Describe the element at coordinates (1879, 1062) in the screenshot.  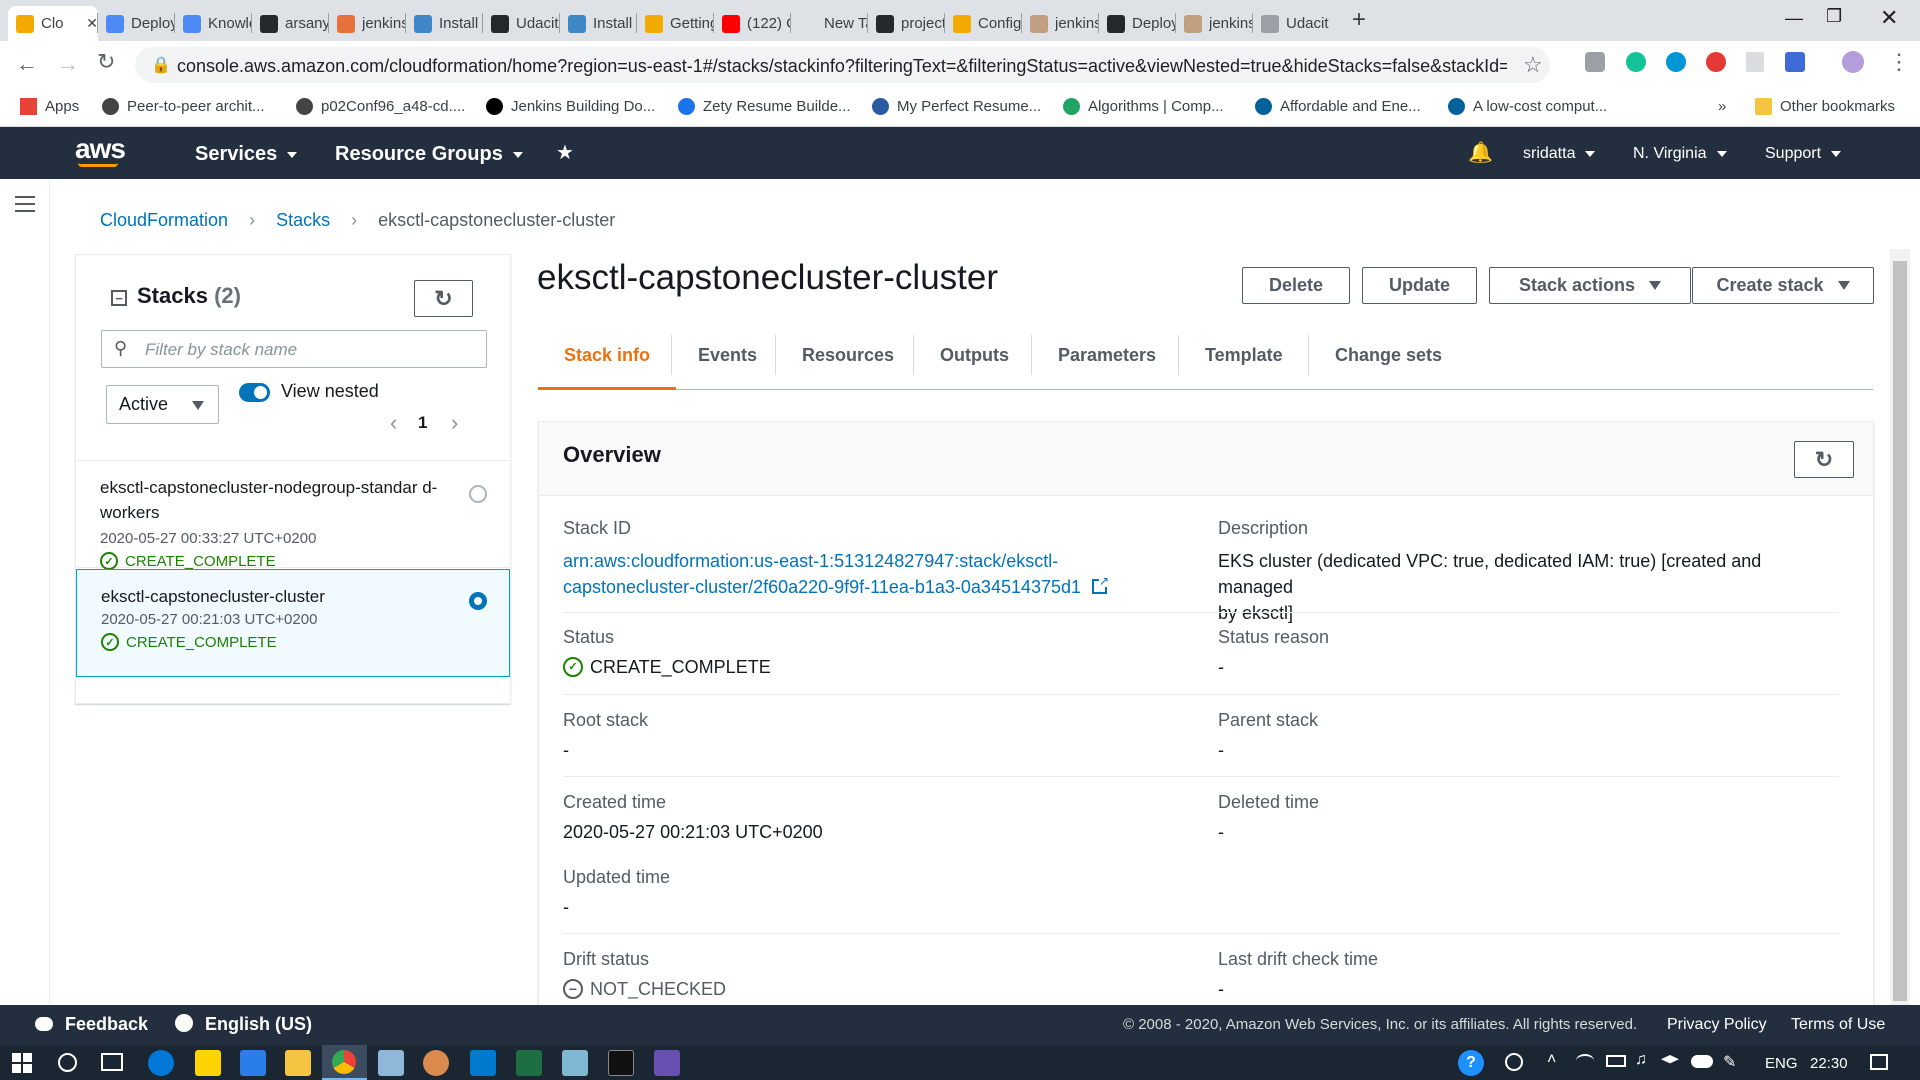
I see `notifications-icon` at that location.